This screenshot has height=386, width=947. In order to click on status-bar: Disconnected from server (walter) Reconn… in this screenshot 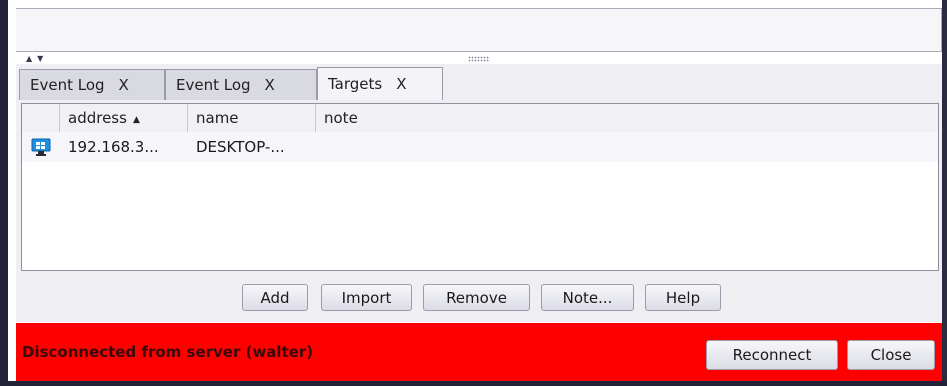, I will do `click(479, 352)`.